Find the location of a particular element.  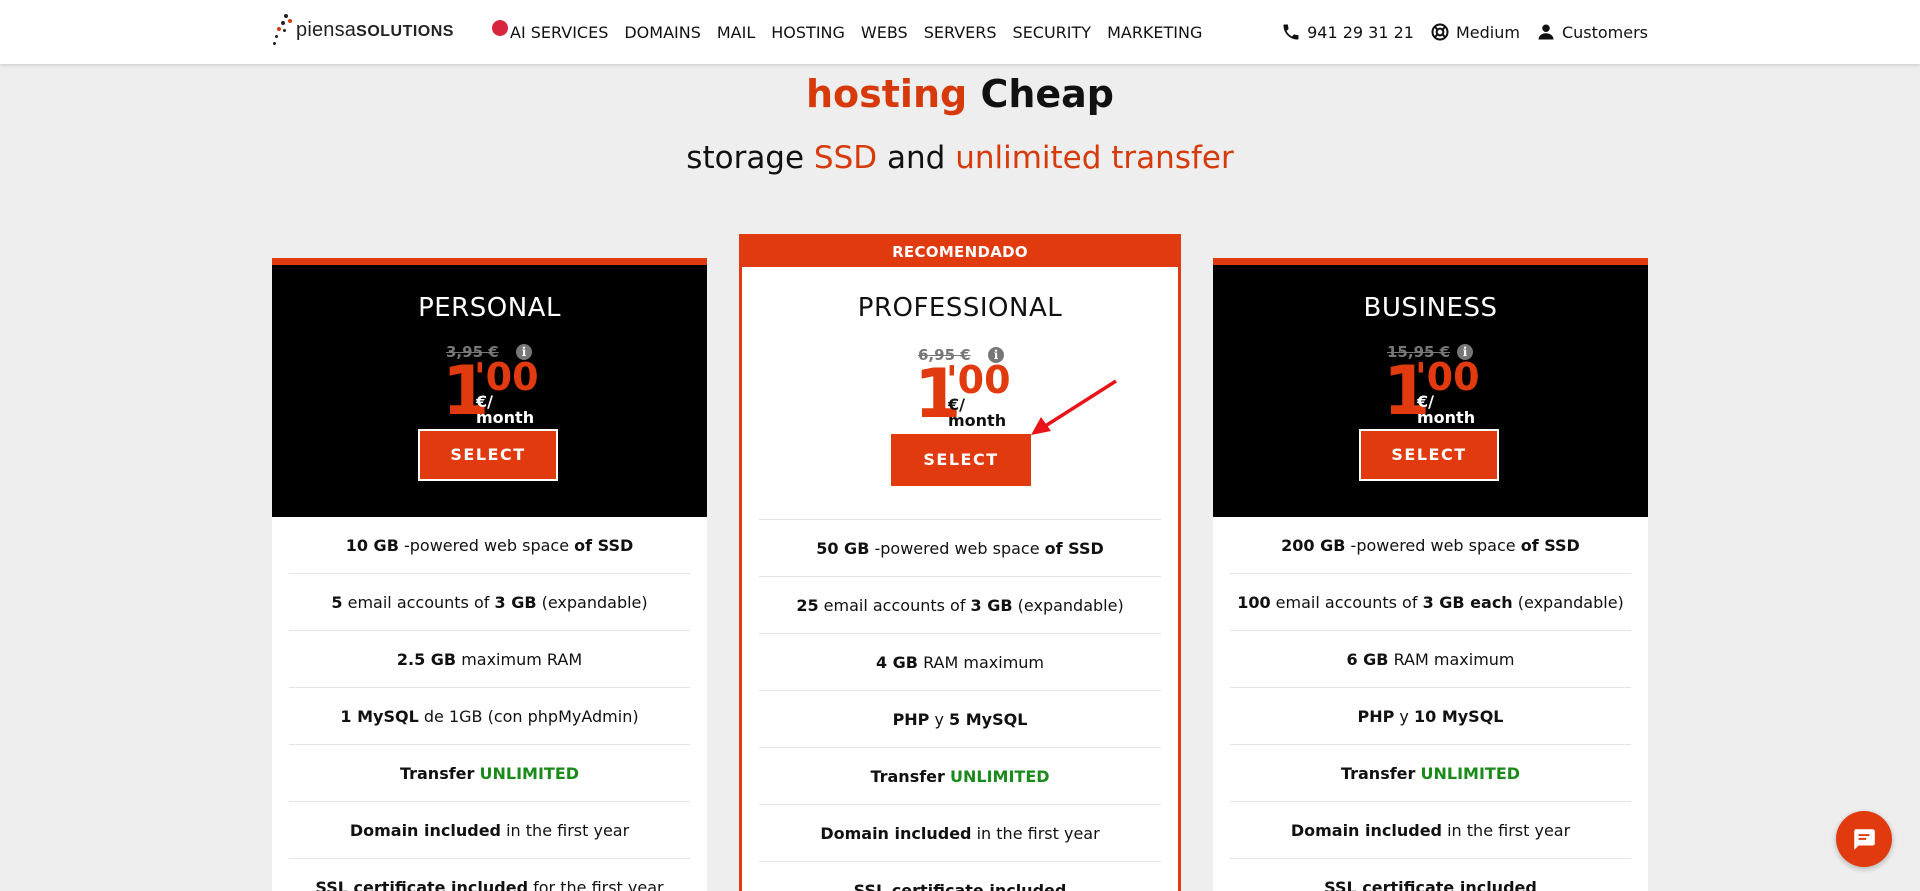

red-arrow-annotation is located at coordinates (1074, 407).